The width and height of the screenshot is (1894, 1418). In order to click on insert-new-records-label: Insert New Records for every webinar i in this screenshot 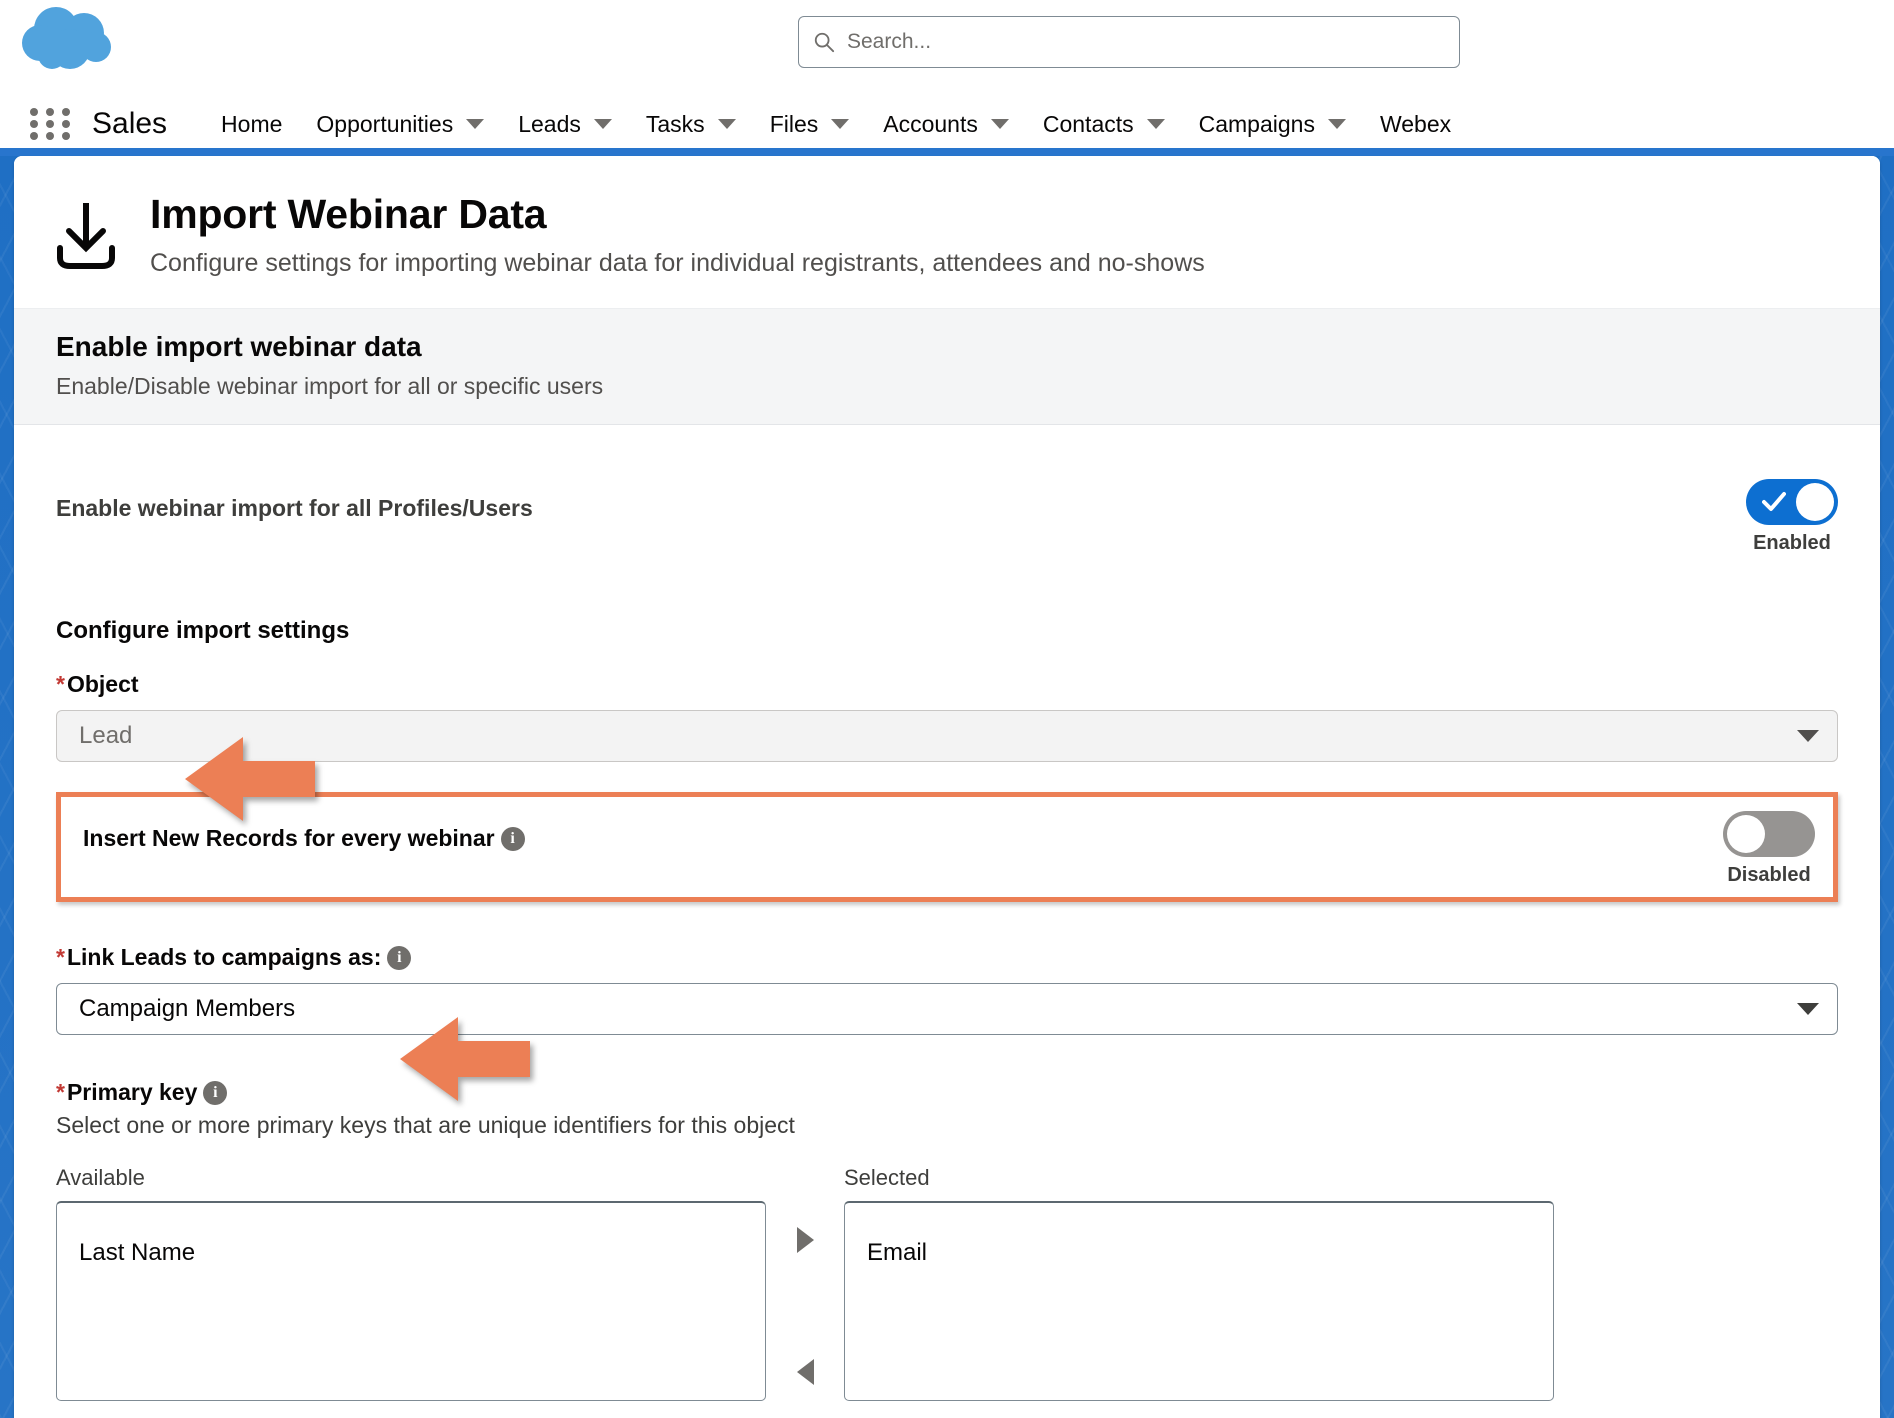, I will do `click(304, 831)`.